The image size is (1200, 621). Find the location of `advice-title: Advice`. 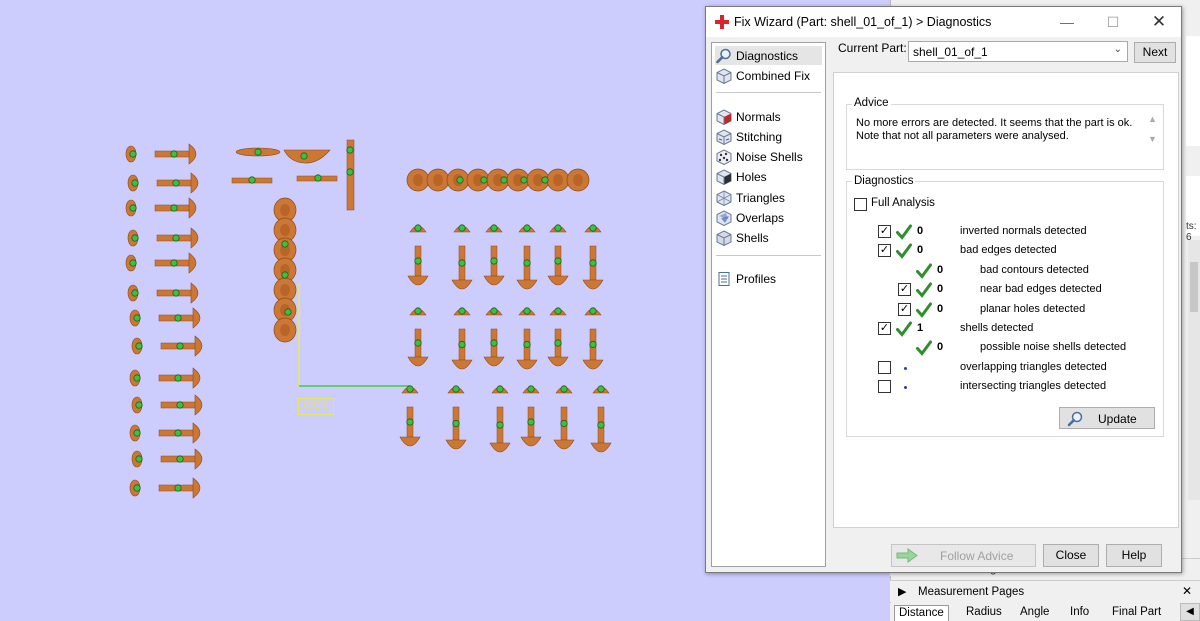

advice-title: Advice is located at coordinates (871, 103).